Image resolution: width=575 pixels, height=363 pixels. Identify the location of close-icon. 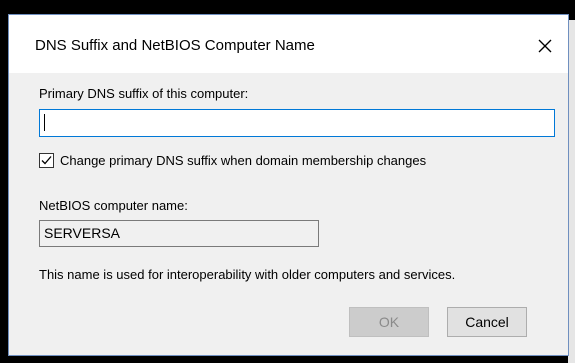
(545, 46).